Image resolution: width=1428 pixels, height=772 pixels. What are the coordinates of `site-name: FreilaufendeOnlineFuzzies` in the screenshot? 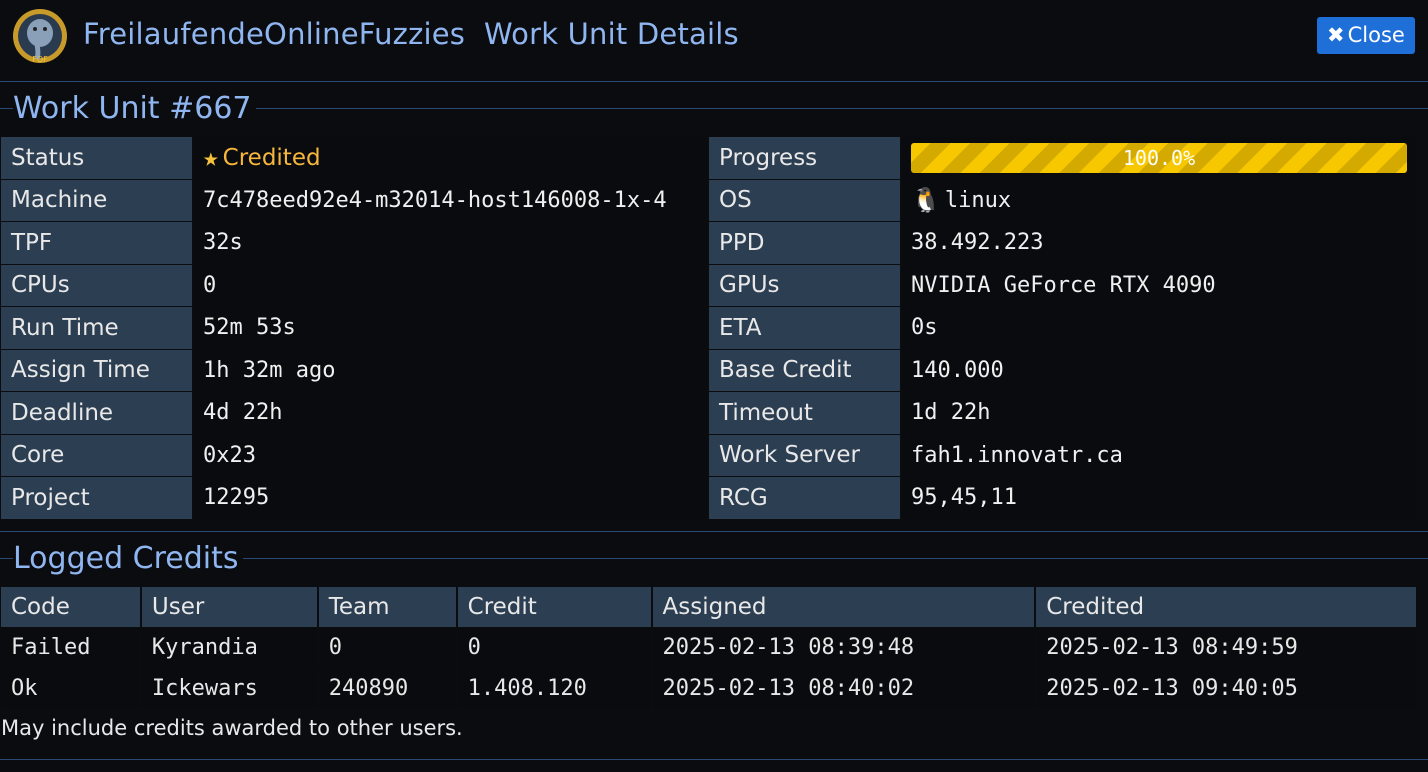 It's located at (274, 34).